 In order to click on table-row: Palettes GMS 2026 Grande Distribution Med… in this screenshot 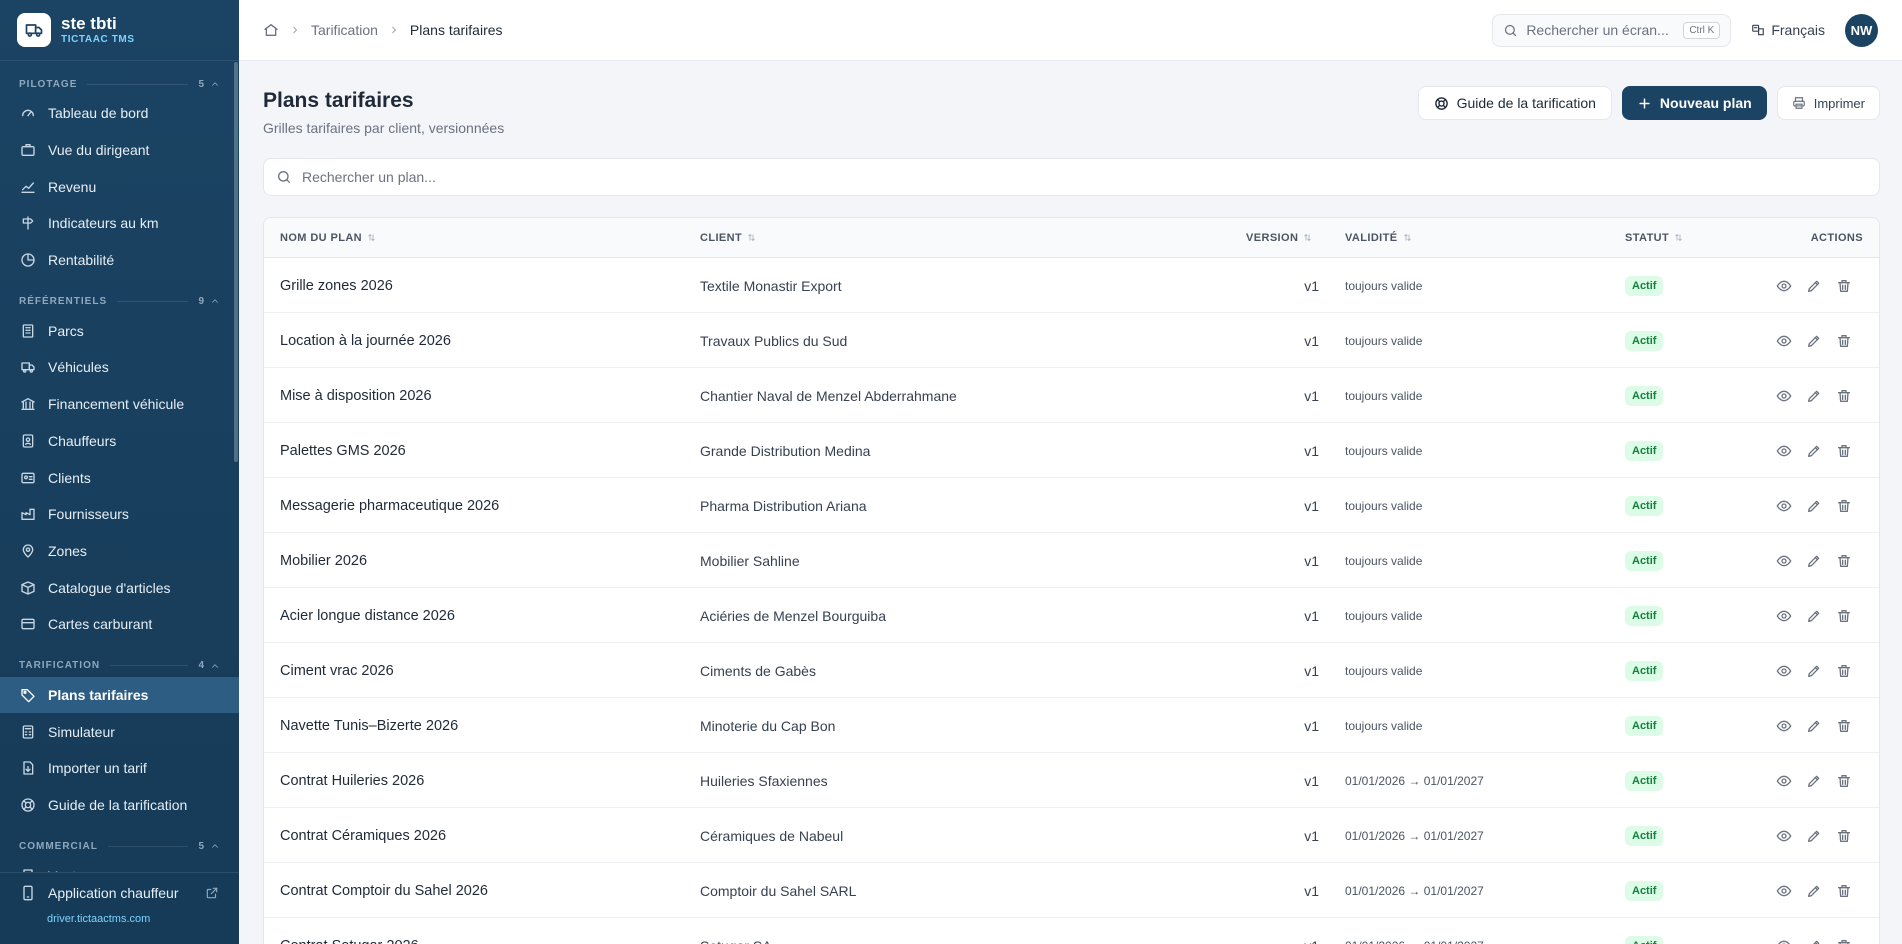, I will do `click(1071, 450)`.